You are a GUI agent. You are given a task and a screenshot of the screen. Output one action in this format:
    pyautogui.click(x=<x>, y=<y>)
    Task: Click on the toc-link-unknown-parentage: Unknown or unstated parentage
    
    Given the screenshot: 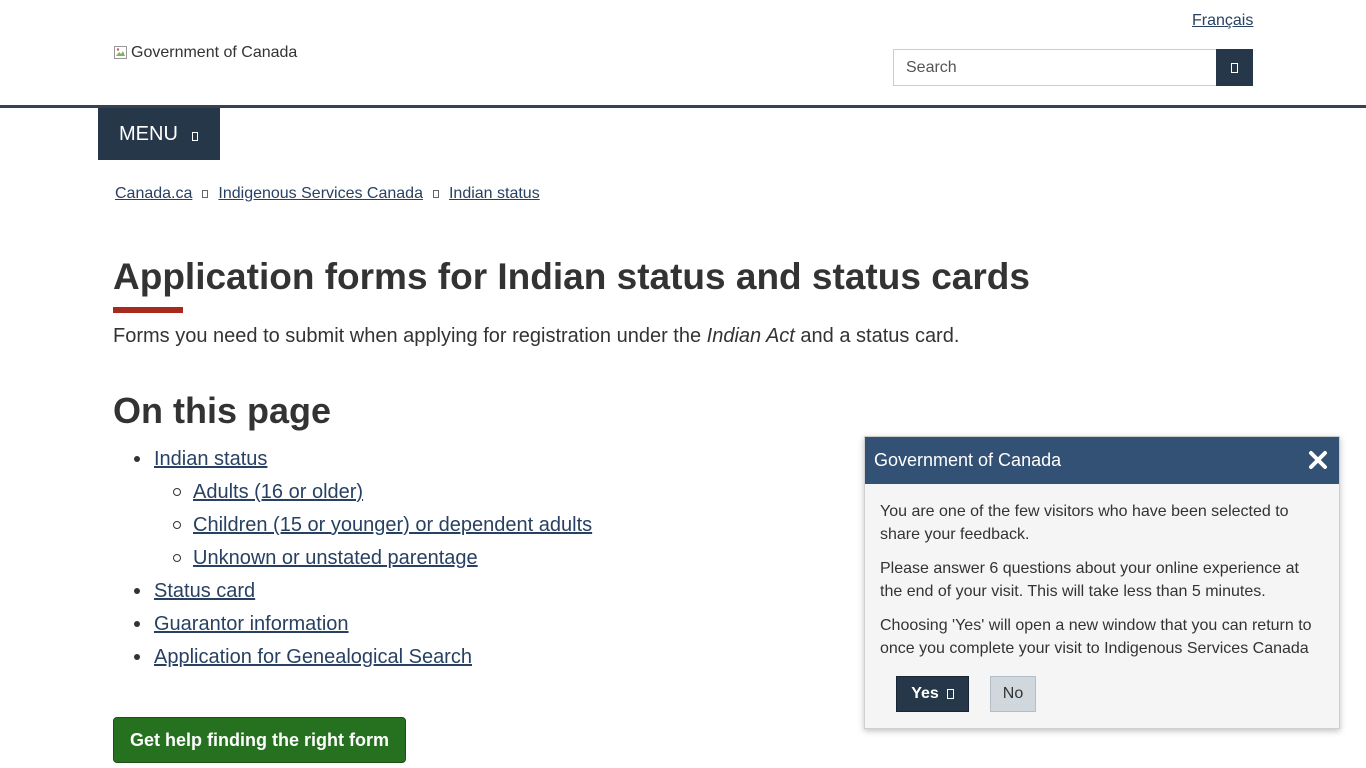 What is the action you would take?
    pyautogui.click(x=335, y=558)
    